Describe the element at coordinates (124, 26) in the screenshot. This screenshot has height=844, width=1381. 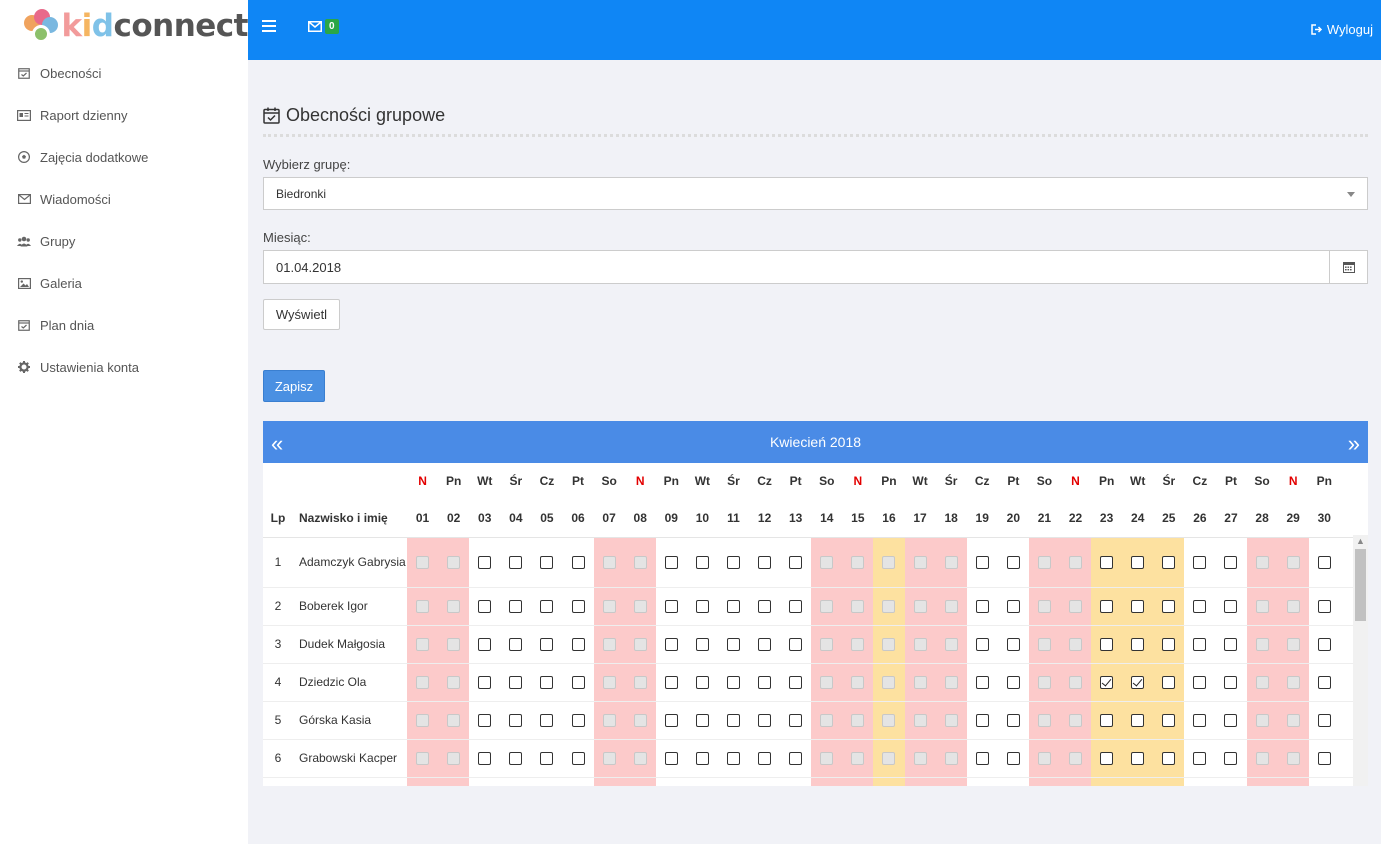
I see `app-logo: kidconnect` at that location.